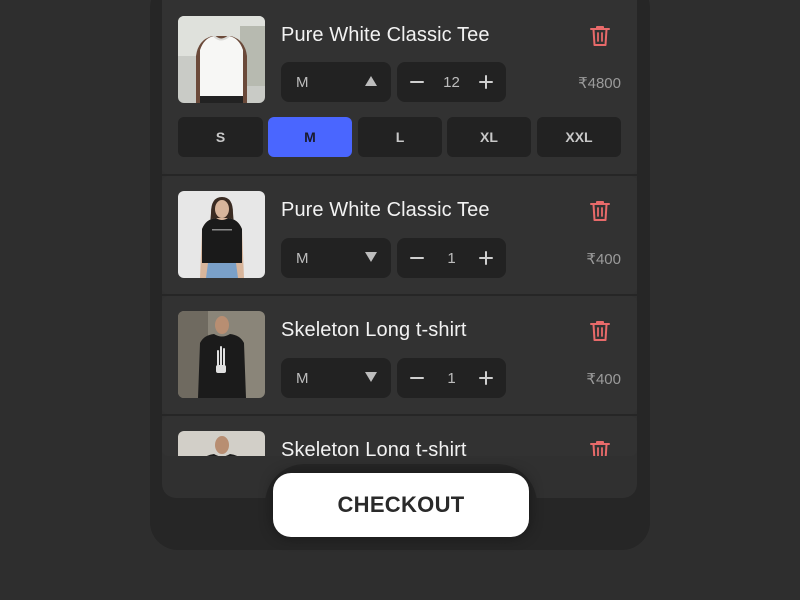  Describe the element at coordinates (579, 137) in the screenshot. I see `size-option-xxl: XXL` at that location.